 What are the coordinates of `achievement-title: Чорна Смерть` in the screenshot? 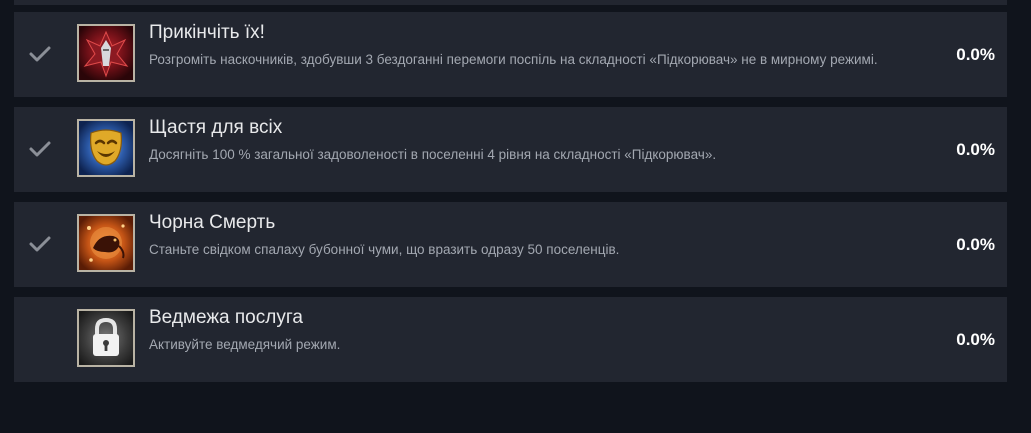 It's located at (212, 222).